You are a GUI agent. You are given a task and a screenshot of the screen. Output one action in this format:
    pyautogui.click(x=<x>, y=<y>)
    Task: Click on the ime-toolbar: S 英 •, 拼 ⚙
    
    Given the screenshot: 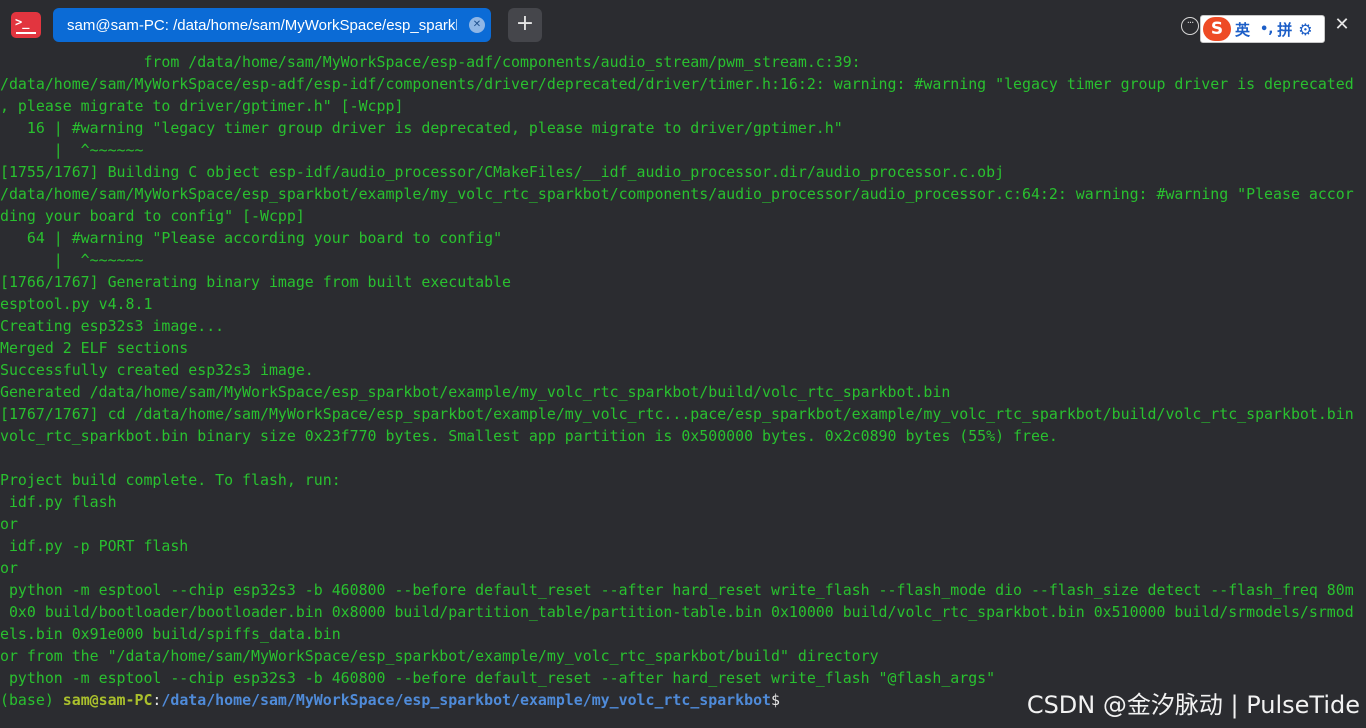 What is the action you would take?
    pyautogui.click(x=1262, y=29)
    